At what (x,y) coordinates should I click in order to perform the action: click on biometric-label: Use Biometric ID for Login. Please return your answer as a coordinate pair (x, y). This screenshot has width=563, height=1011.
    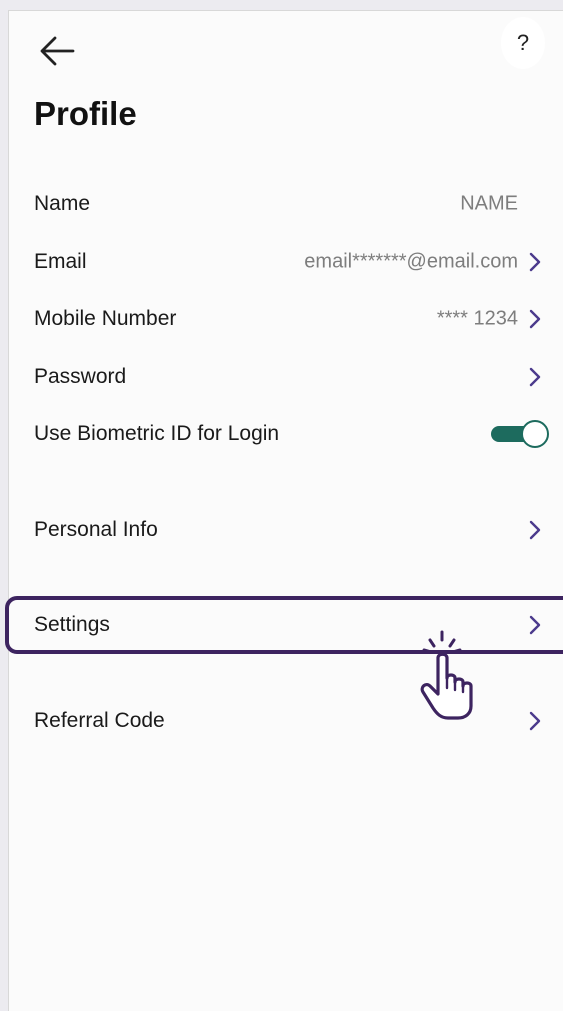
    Looking at the image, I should click on (157, 433).